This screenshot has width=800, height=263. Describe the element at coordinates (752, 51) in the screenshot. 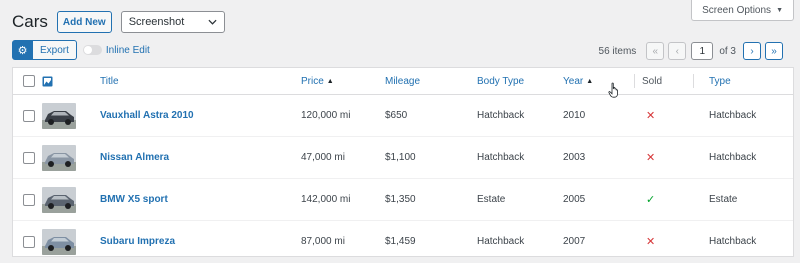

I see `next-page-button: ›` at that location.